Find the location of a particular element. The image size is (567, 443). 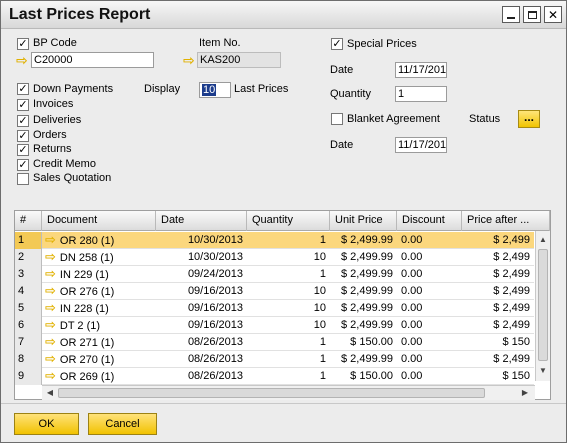

document-cell: ⇨ IN 228 (1) is located at coordinates (99, 308).